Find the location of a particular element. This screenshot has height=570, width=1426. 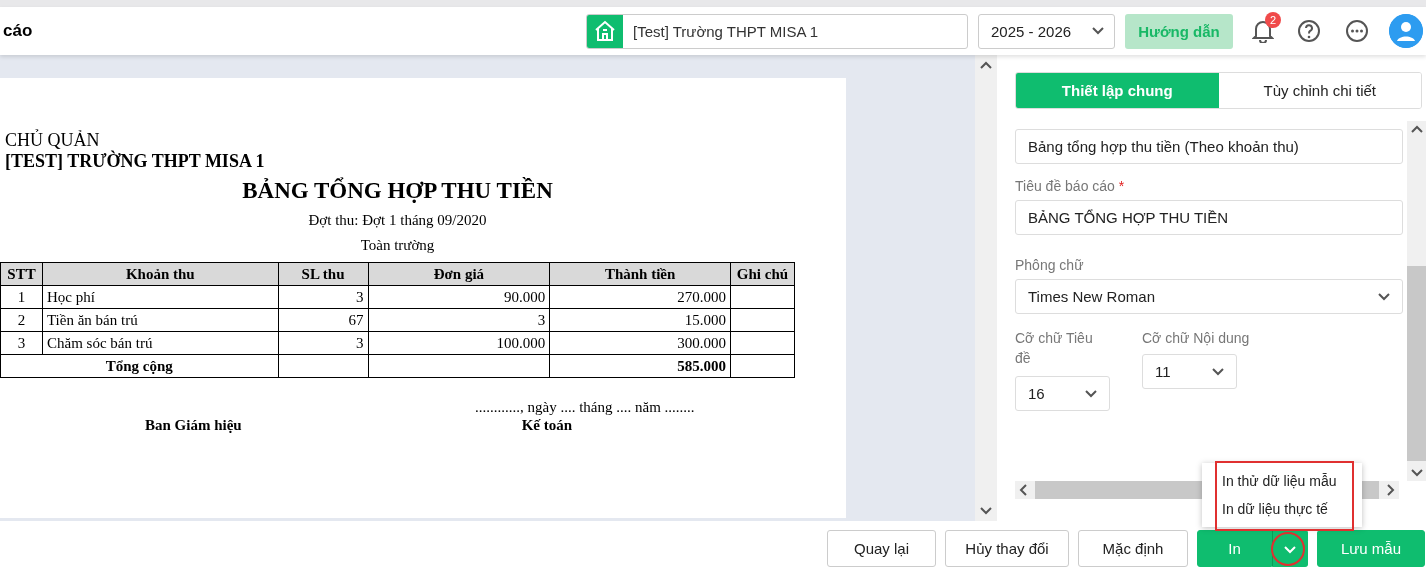

field-label: Tiêu đề báo cáo * is located at coordinates (1070, 186).